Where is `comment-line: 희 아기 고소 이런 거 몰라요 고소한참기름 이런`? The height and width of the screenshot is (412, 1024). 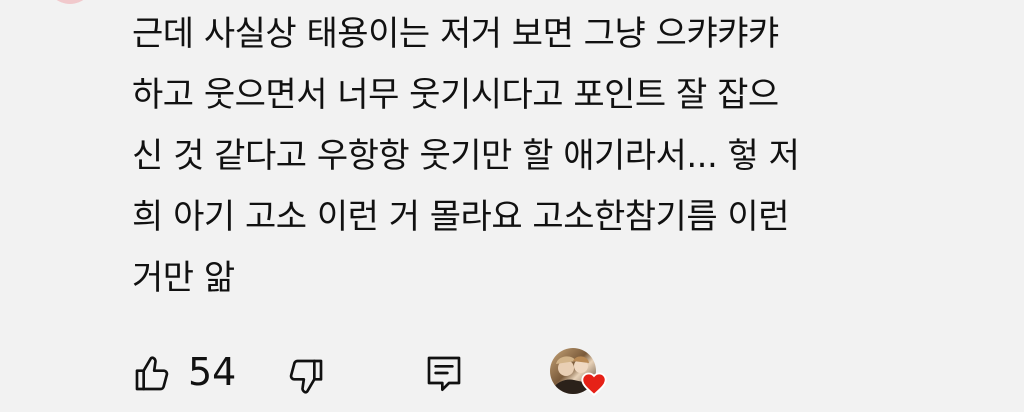 comment-line: 희 아기 고소 이런 거 몰라요 고소한참기름 이런 is located at coordinates (460, 217).